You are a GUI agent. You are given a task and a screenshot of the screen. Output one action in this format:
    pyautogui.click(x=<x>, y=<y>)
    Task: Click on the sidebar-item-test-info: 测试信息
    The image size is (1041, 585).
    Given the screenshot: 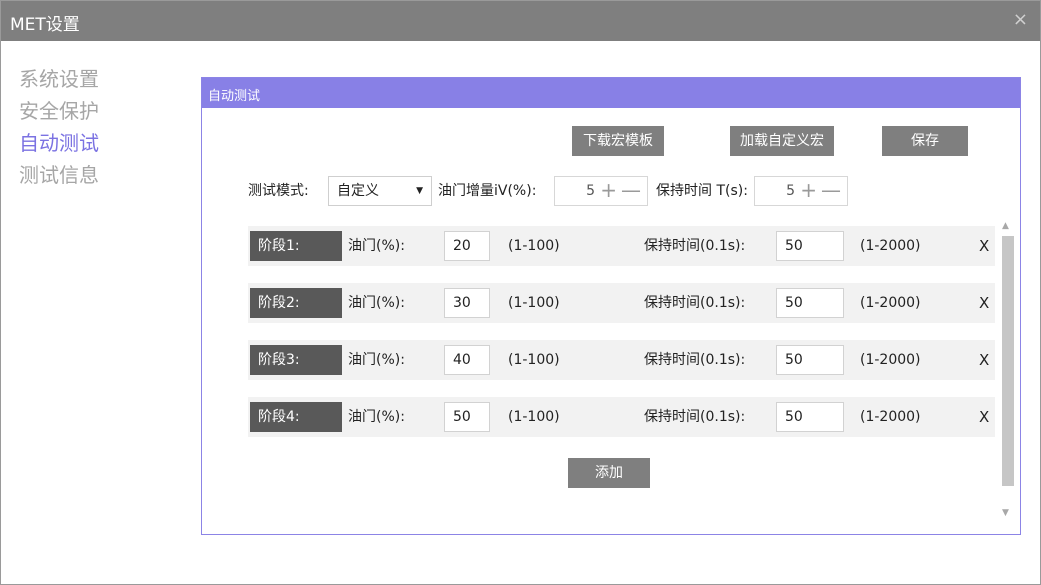 What is the action you would take?
    pyautogui.click(x=89, y=175)
    